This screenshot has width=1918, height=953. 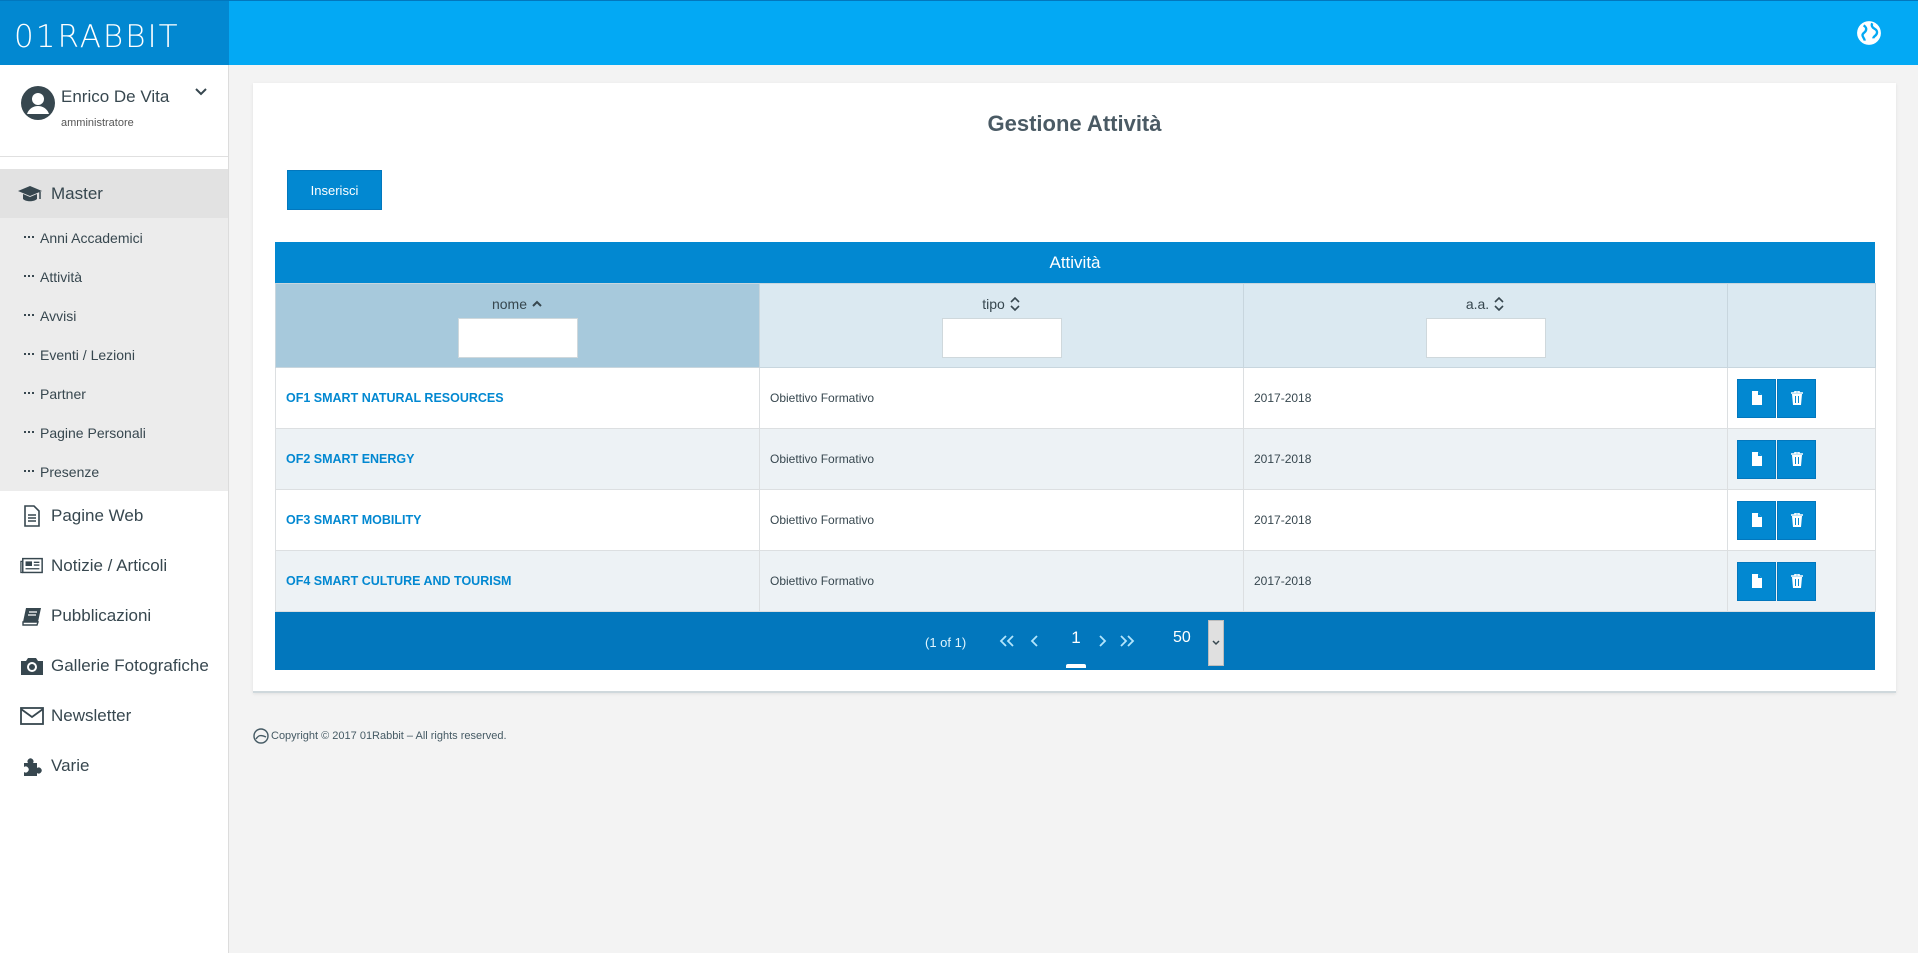 I want to click on sidebar-item-master: Master, so click(x=114, y=193).